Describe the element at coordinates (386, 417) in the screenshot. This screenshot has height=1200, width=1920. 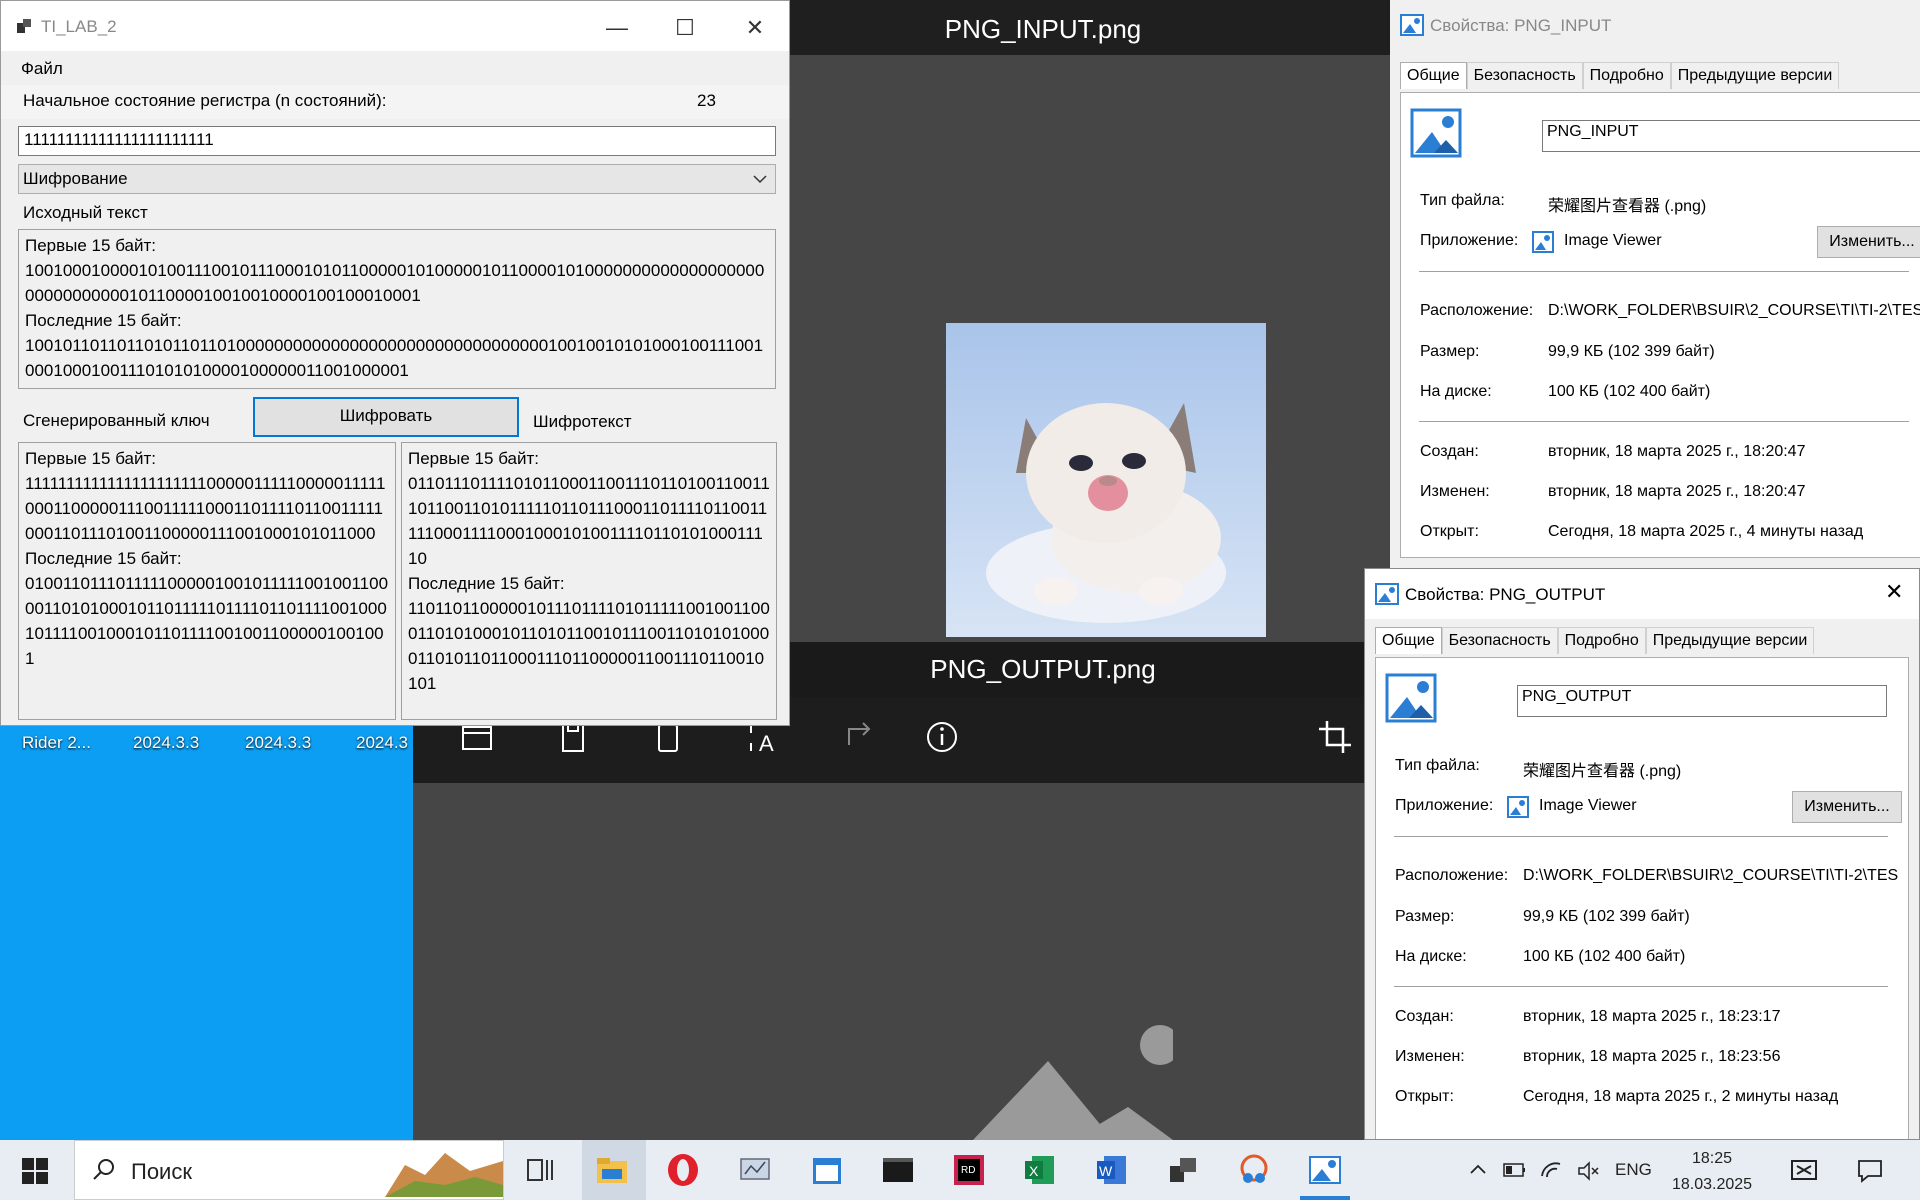
I see `encrypt-button: Шифровать` at that location.